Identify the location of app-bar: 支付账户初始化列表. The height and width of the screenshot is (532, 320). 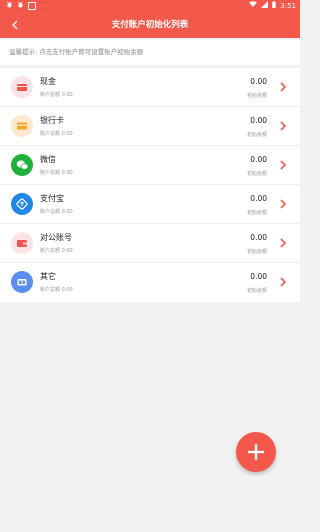
(150, 25).